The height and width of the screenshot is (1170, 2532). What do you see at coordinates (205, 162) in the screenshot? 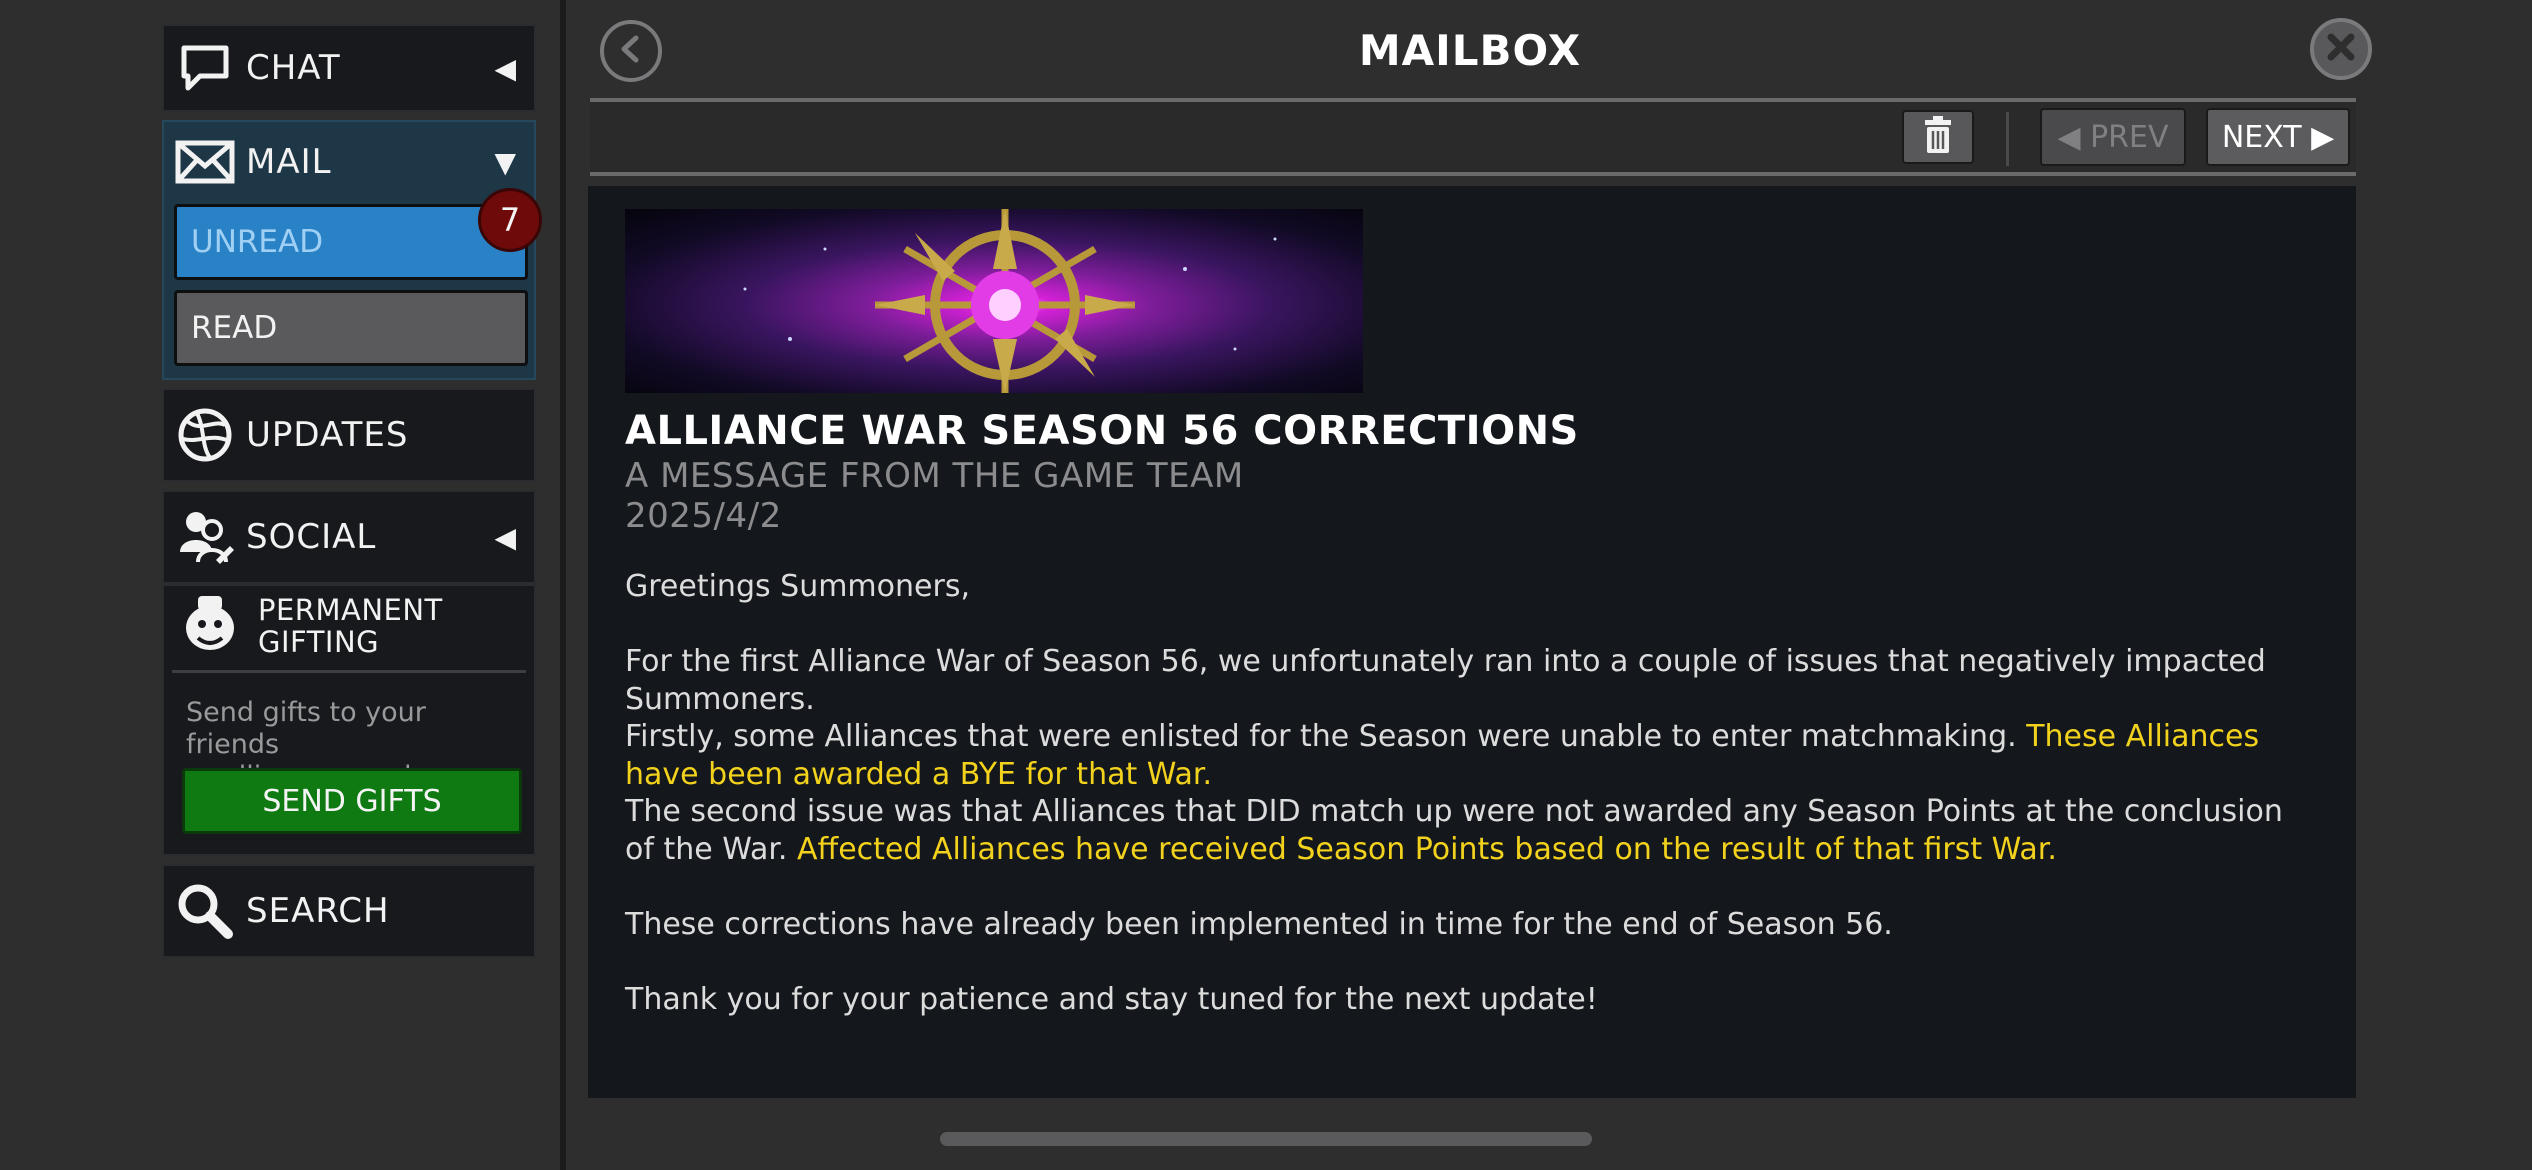
I see `envelope-icon` at bounding box center [205, 162].